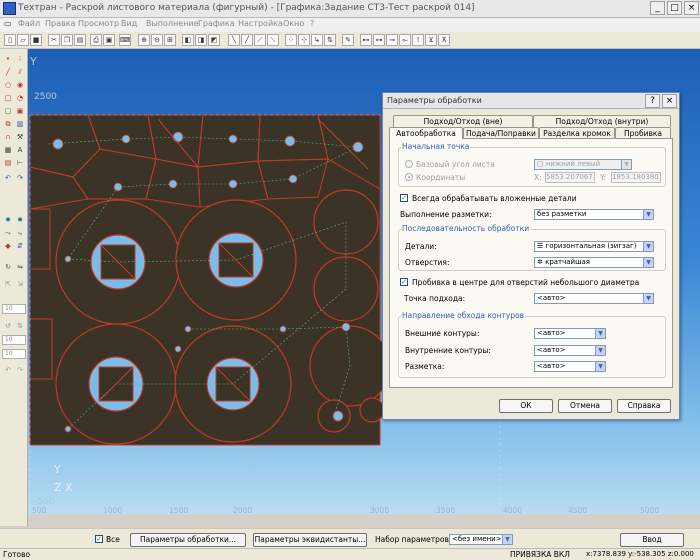  Describe the element at coordinates (526, 406) in the screenshot. I see `ok-button: ОК` at that location.